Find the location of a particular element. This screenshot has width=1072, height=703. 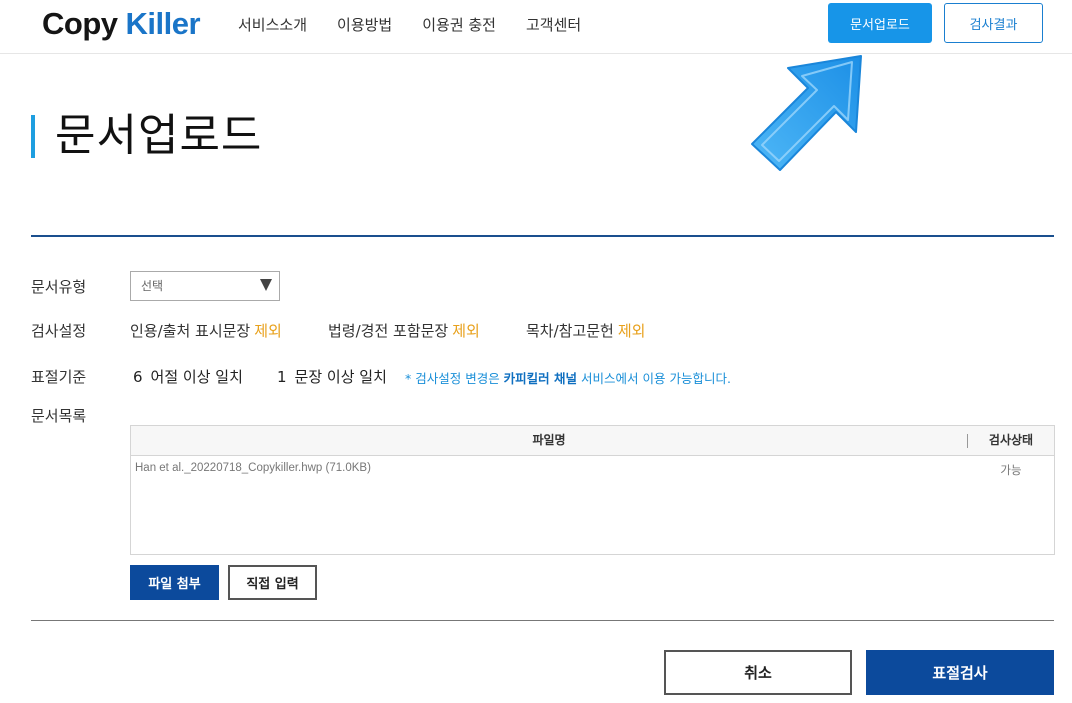

exclude-toggle-law: 제외 is located at coordinates (466, 331).